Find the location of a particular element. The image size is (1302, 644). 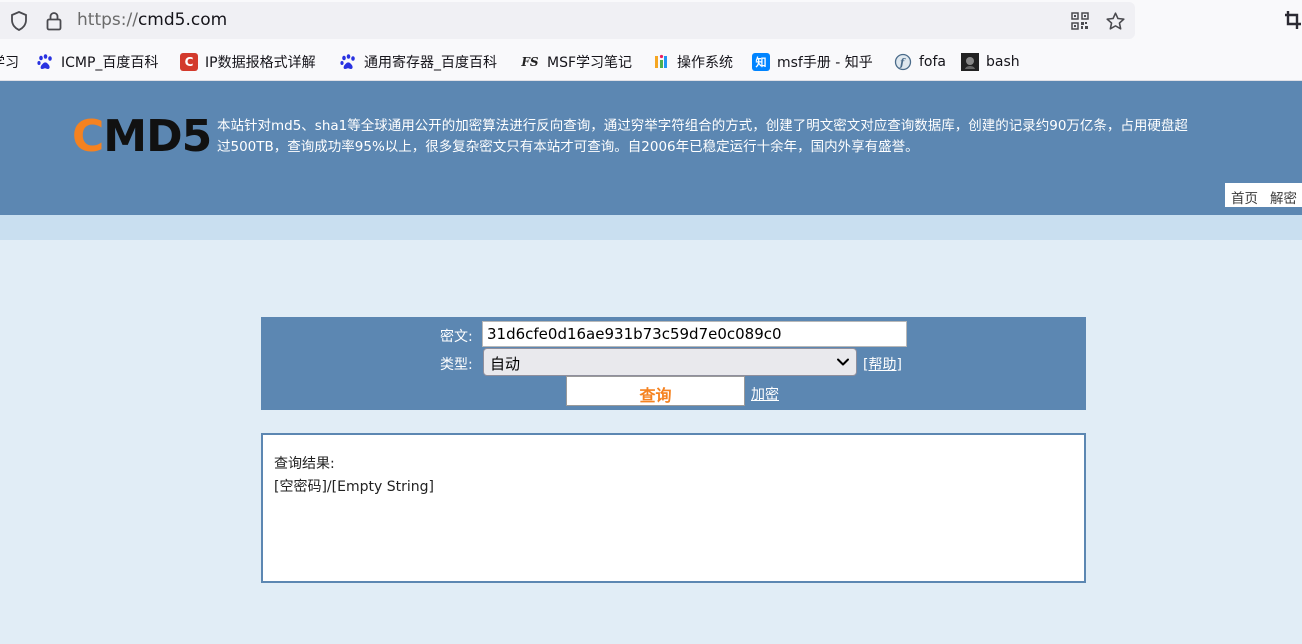

zhihu-icon: 知 is located at coordinates (761, 62).